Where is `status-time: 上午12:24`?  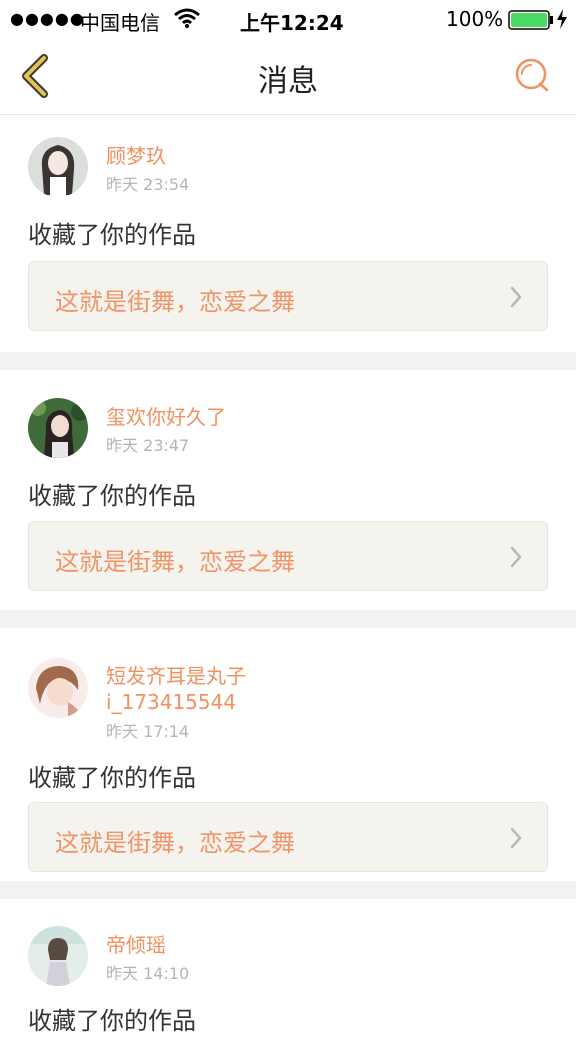
status-time: 上午12:24 is located at coordinates (292, 23).